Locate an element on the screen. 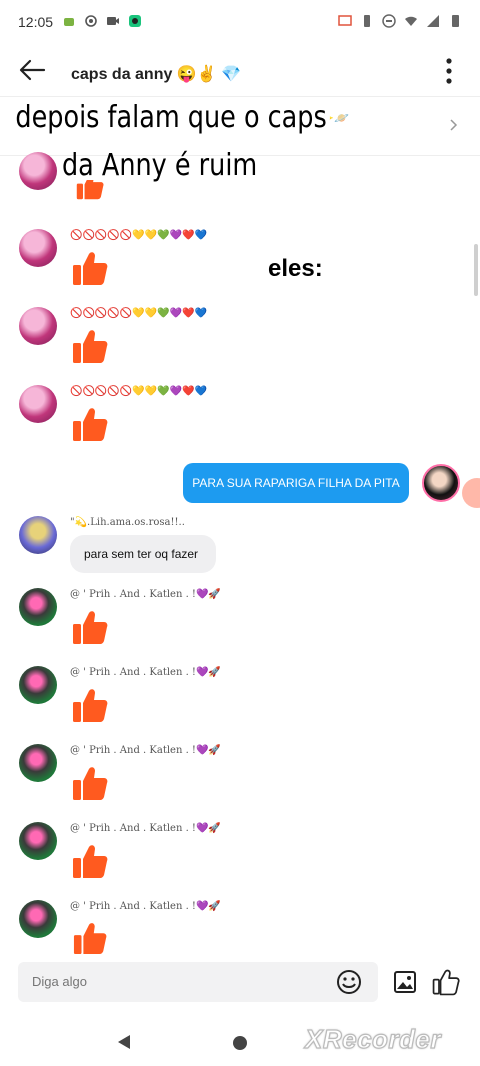 The height and width of the screenshot is (1066, 480). message-composer is located at coordinates (198, 982).